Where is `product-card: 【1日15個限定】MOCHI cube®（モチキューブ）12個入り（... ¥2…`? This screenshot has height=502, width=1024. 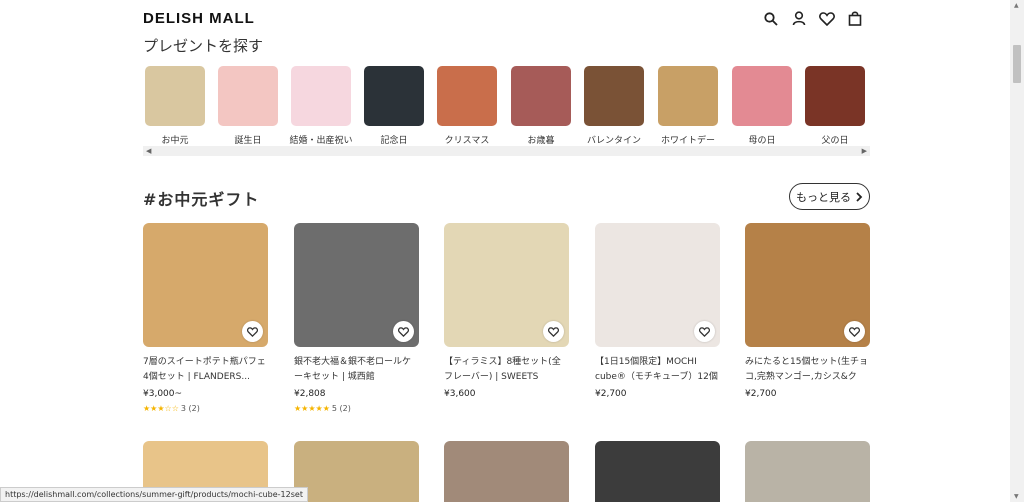 product-card: 【1日15個限定】MOCHI cube®（モチキューブ）12個入り（... ¥2… is located at coordinates (657, 311).